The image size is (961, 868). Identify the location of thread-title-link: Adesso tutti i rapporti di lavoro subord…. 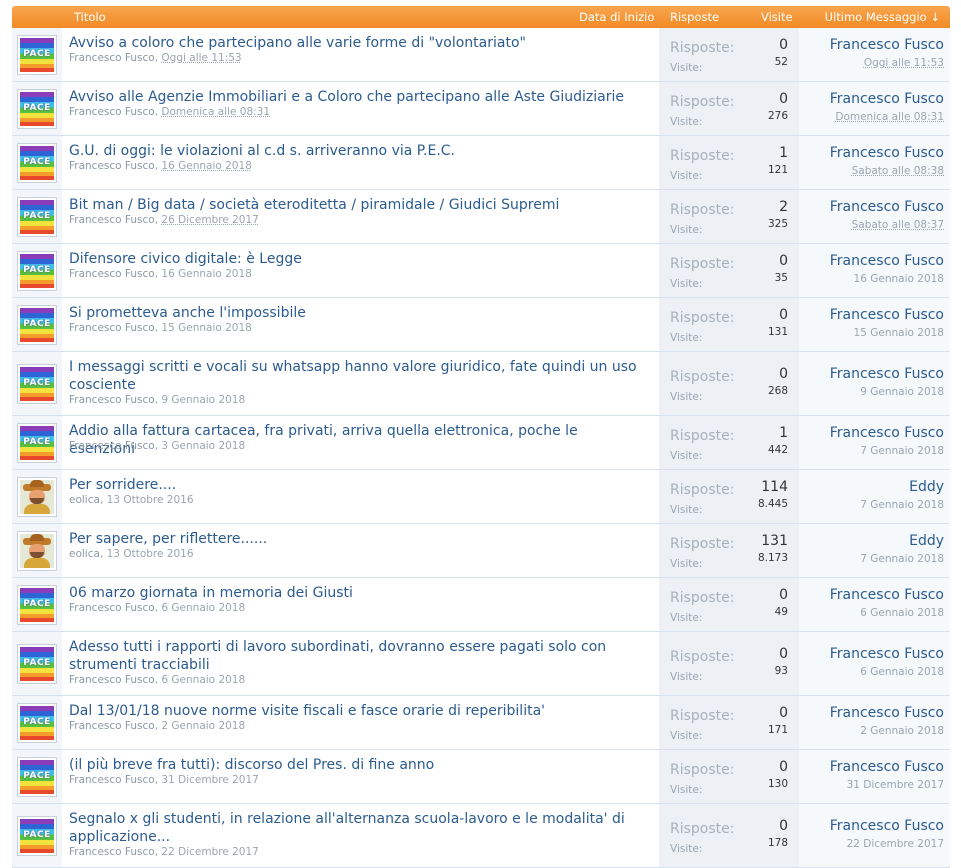
(356, 656).